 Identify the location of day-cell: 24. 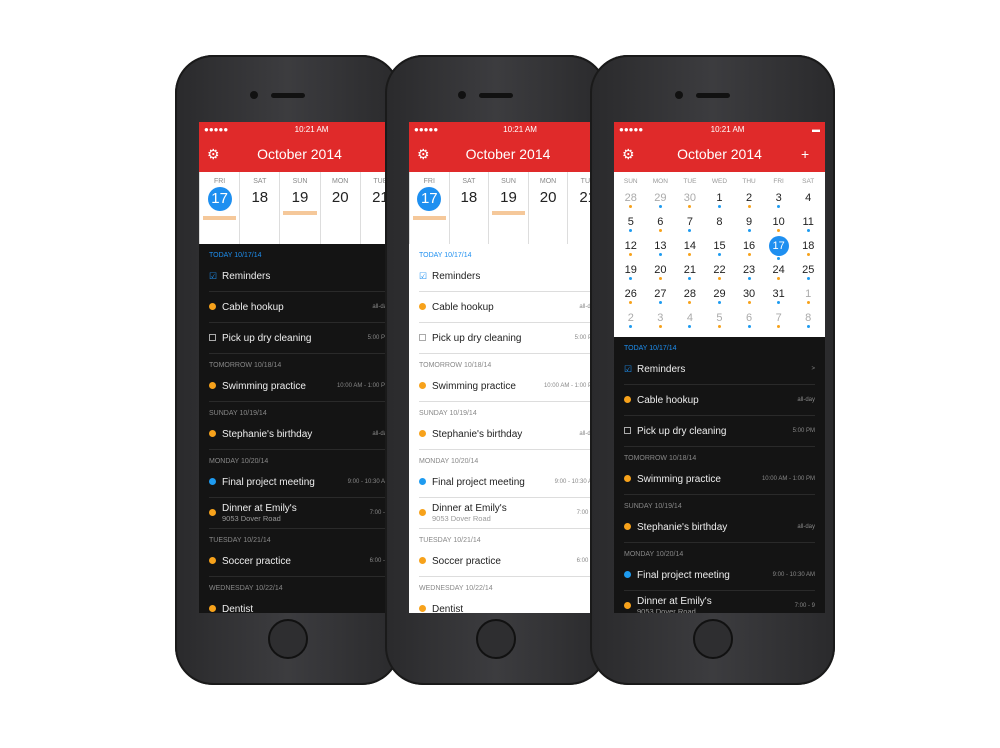
(779, 273).